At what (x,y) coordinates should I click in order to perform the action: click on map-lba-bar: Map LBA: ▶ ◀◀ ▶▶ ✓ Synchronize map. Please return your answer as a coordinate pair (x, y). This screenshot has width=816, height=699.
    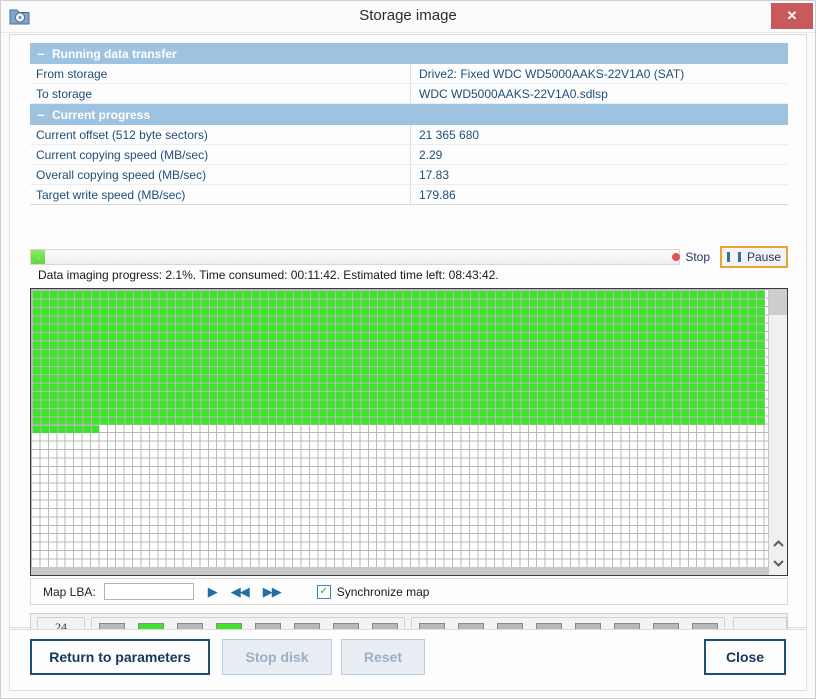
    Looking at the image, I should click on (409, 591).